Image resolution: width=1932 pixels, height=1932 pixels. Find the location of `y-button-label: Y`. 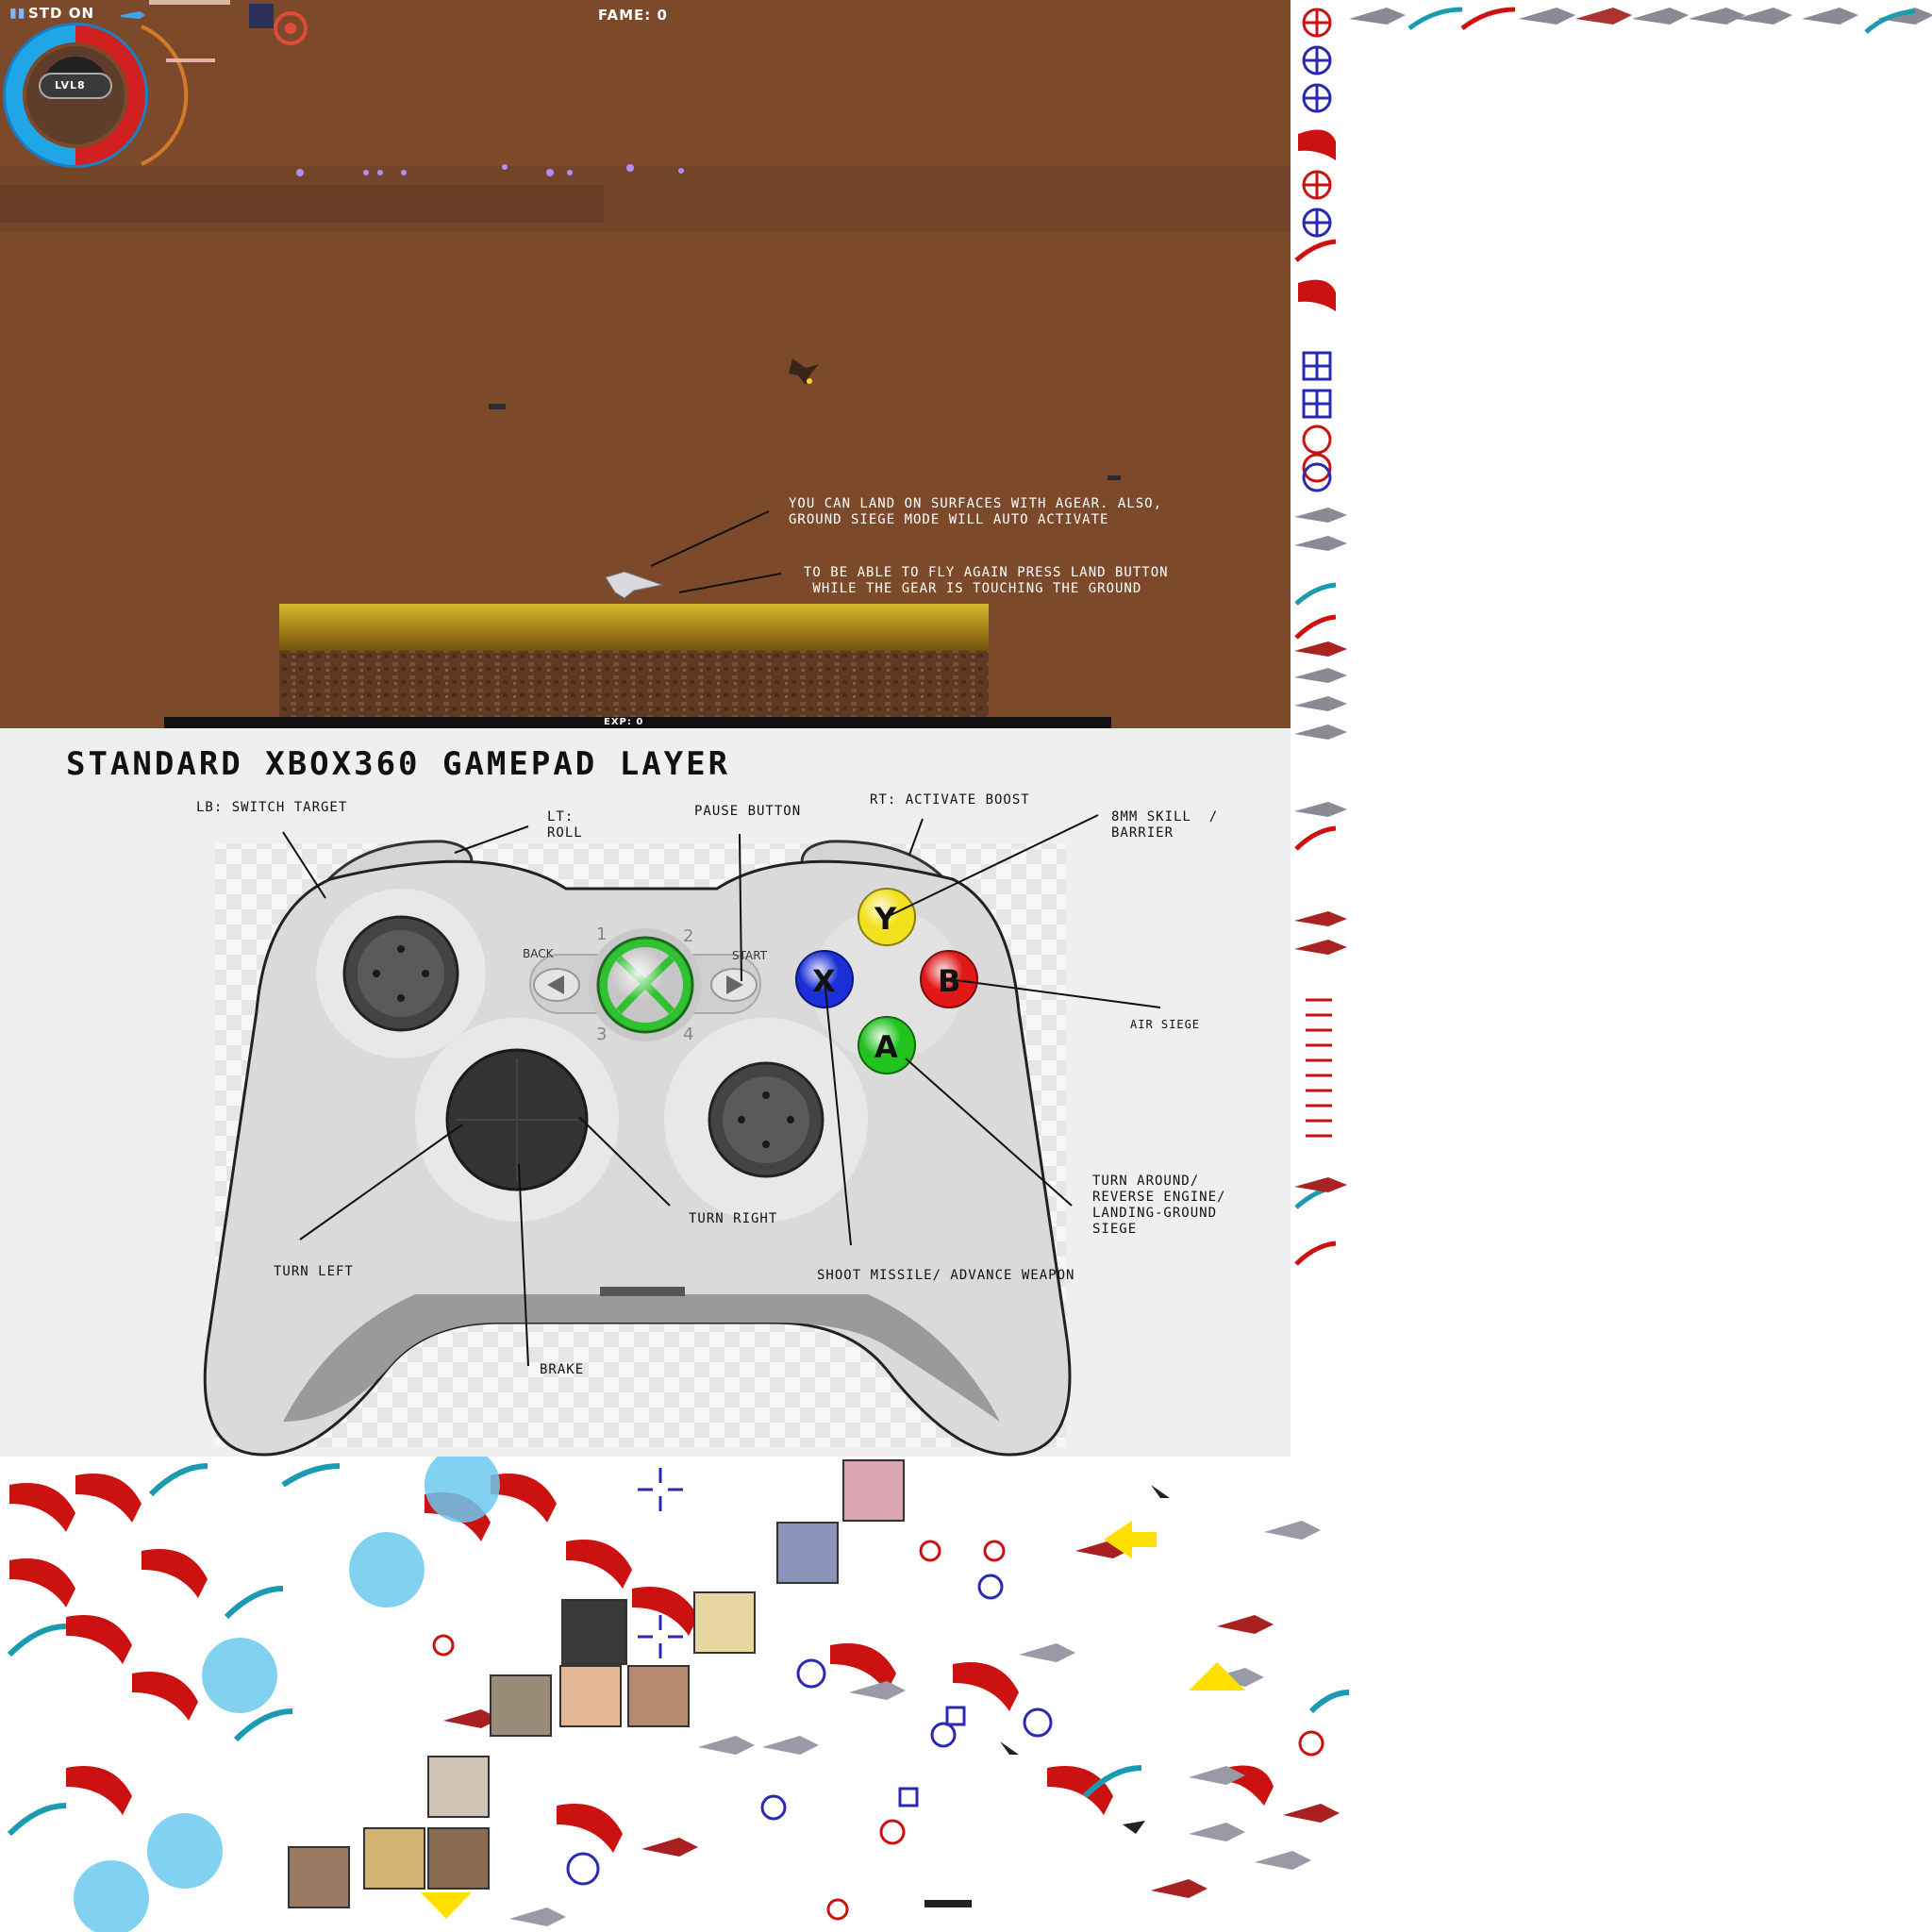

y-button-label: Y is located at coordinates (886, 919).